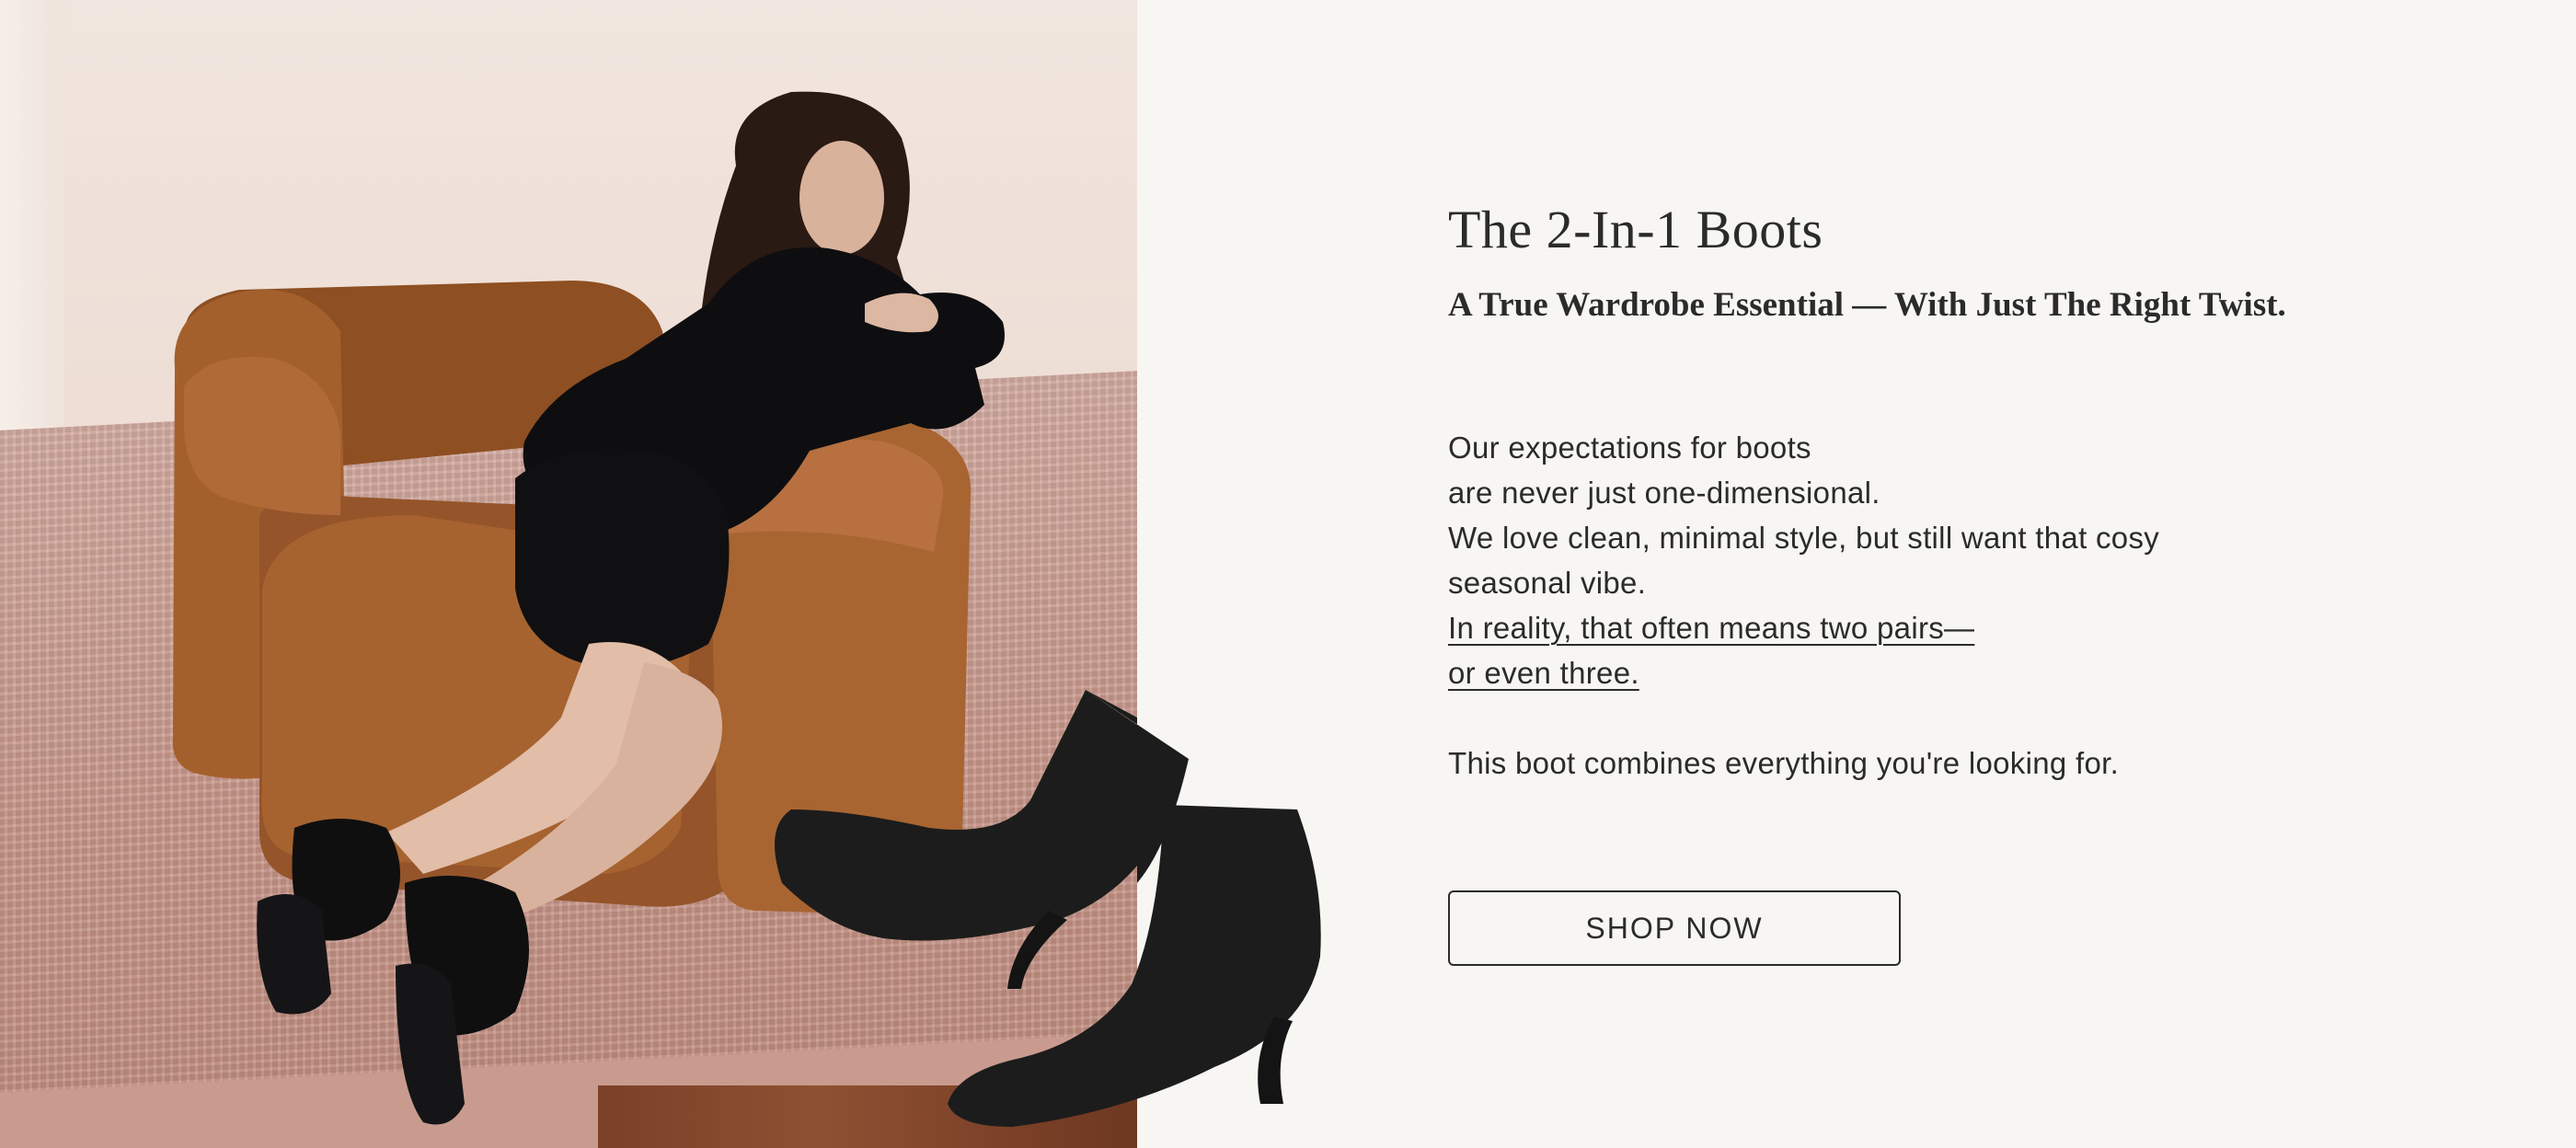  What do you see at coordinates (1635, 229) in the screenshot?
I see `page-title: The 2-In-1 Boots` at bounding box center [1635, 229].